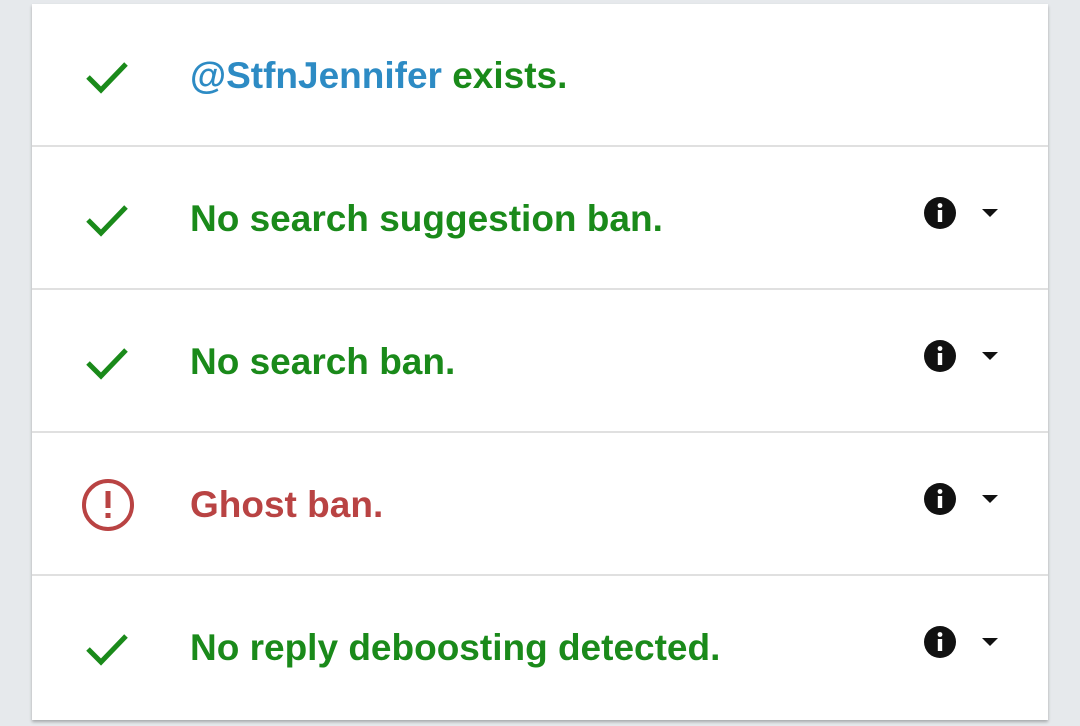 Image resolution: width=1080 pixels, height=726 pixels. Describe the element at coordinates (455, 647) in the screenshot. I see `result-text: No reply deboosting detected.` at that location.